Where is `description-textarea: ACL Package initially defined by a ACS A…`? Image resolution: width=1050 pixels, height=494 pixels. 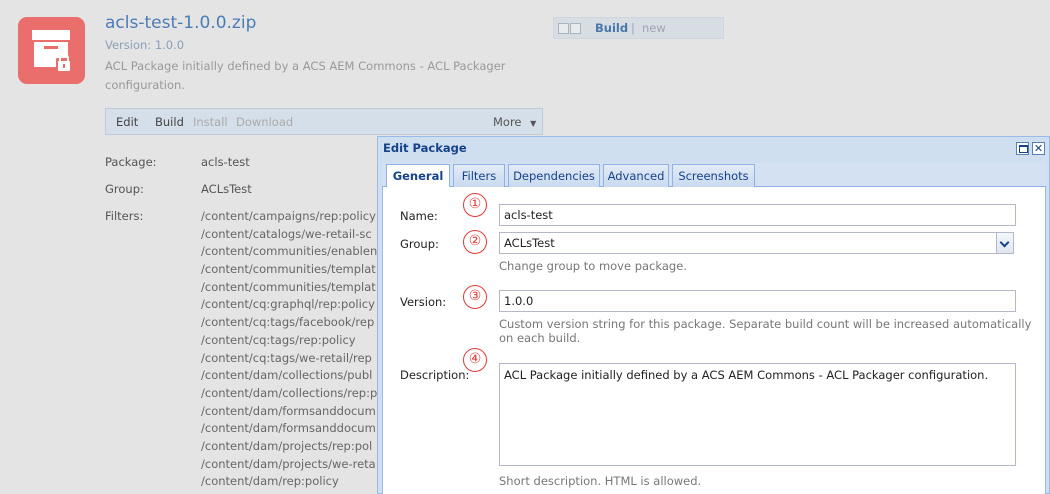 description-textarea: ACL Package initially defined by a ACS A… is located at coordinates (757, 414).